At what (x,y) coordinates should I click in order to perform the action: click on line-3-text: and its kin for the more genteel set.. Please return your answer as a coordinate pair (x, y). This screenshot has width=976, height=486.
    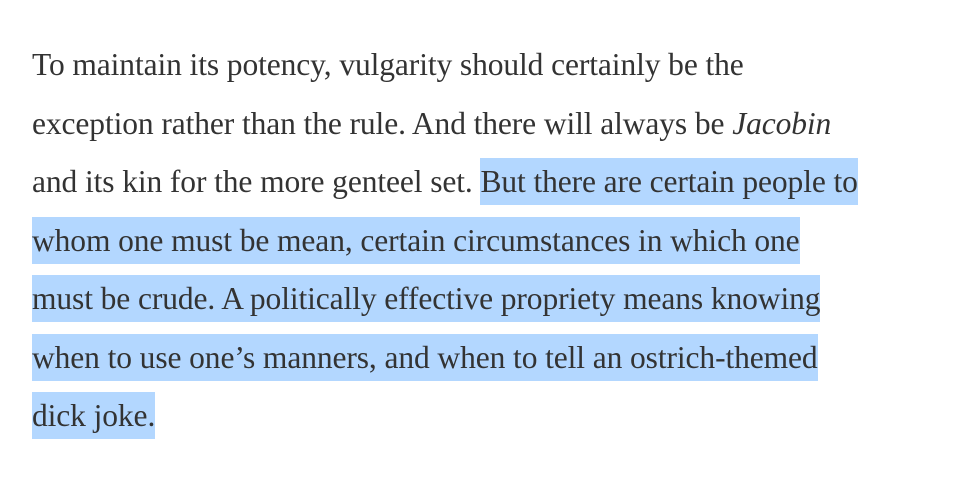
    Looking at the image, I should click on (256, 181).